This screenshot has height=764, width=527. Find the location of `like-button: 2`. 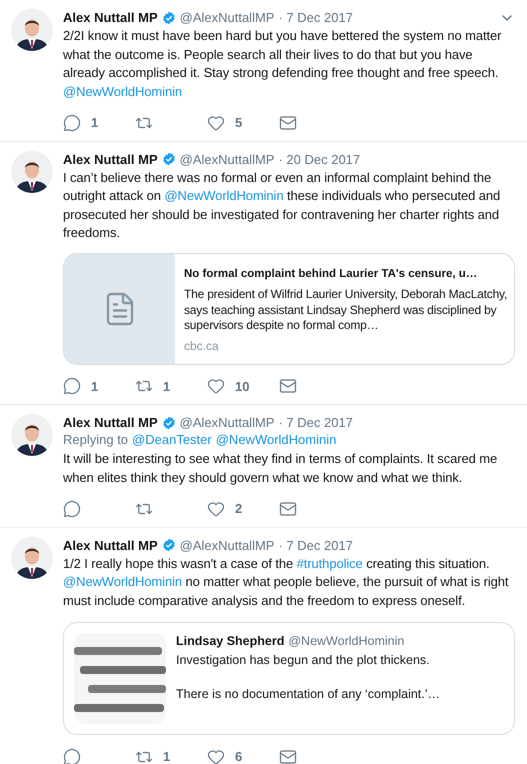

like-button: 2 is located at coordinates (243, 508).